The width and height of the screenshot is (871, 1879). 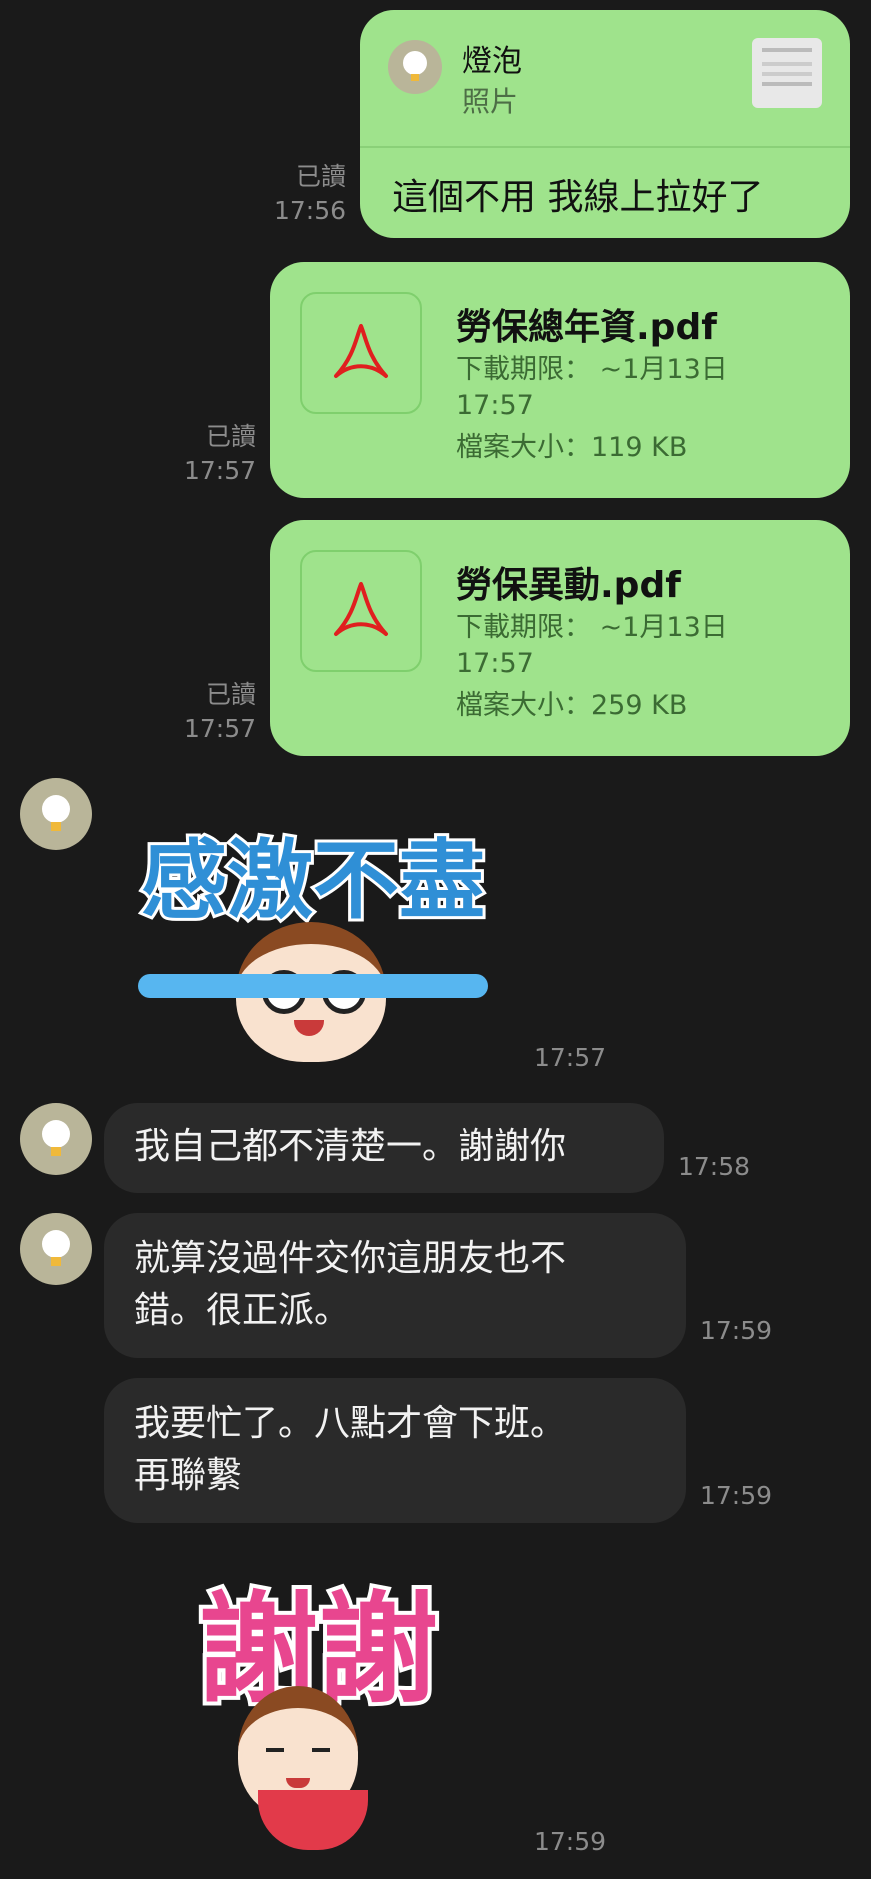 What do you see at coordinates (787, 73) in the screenshot?
I see `photo-thumbnail` at bounding box center [787, 73].